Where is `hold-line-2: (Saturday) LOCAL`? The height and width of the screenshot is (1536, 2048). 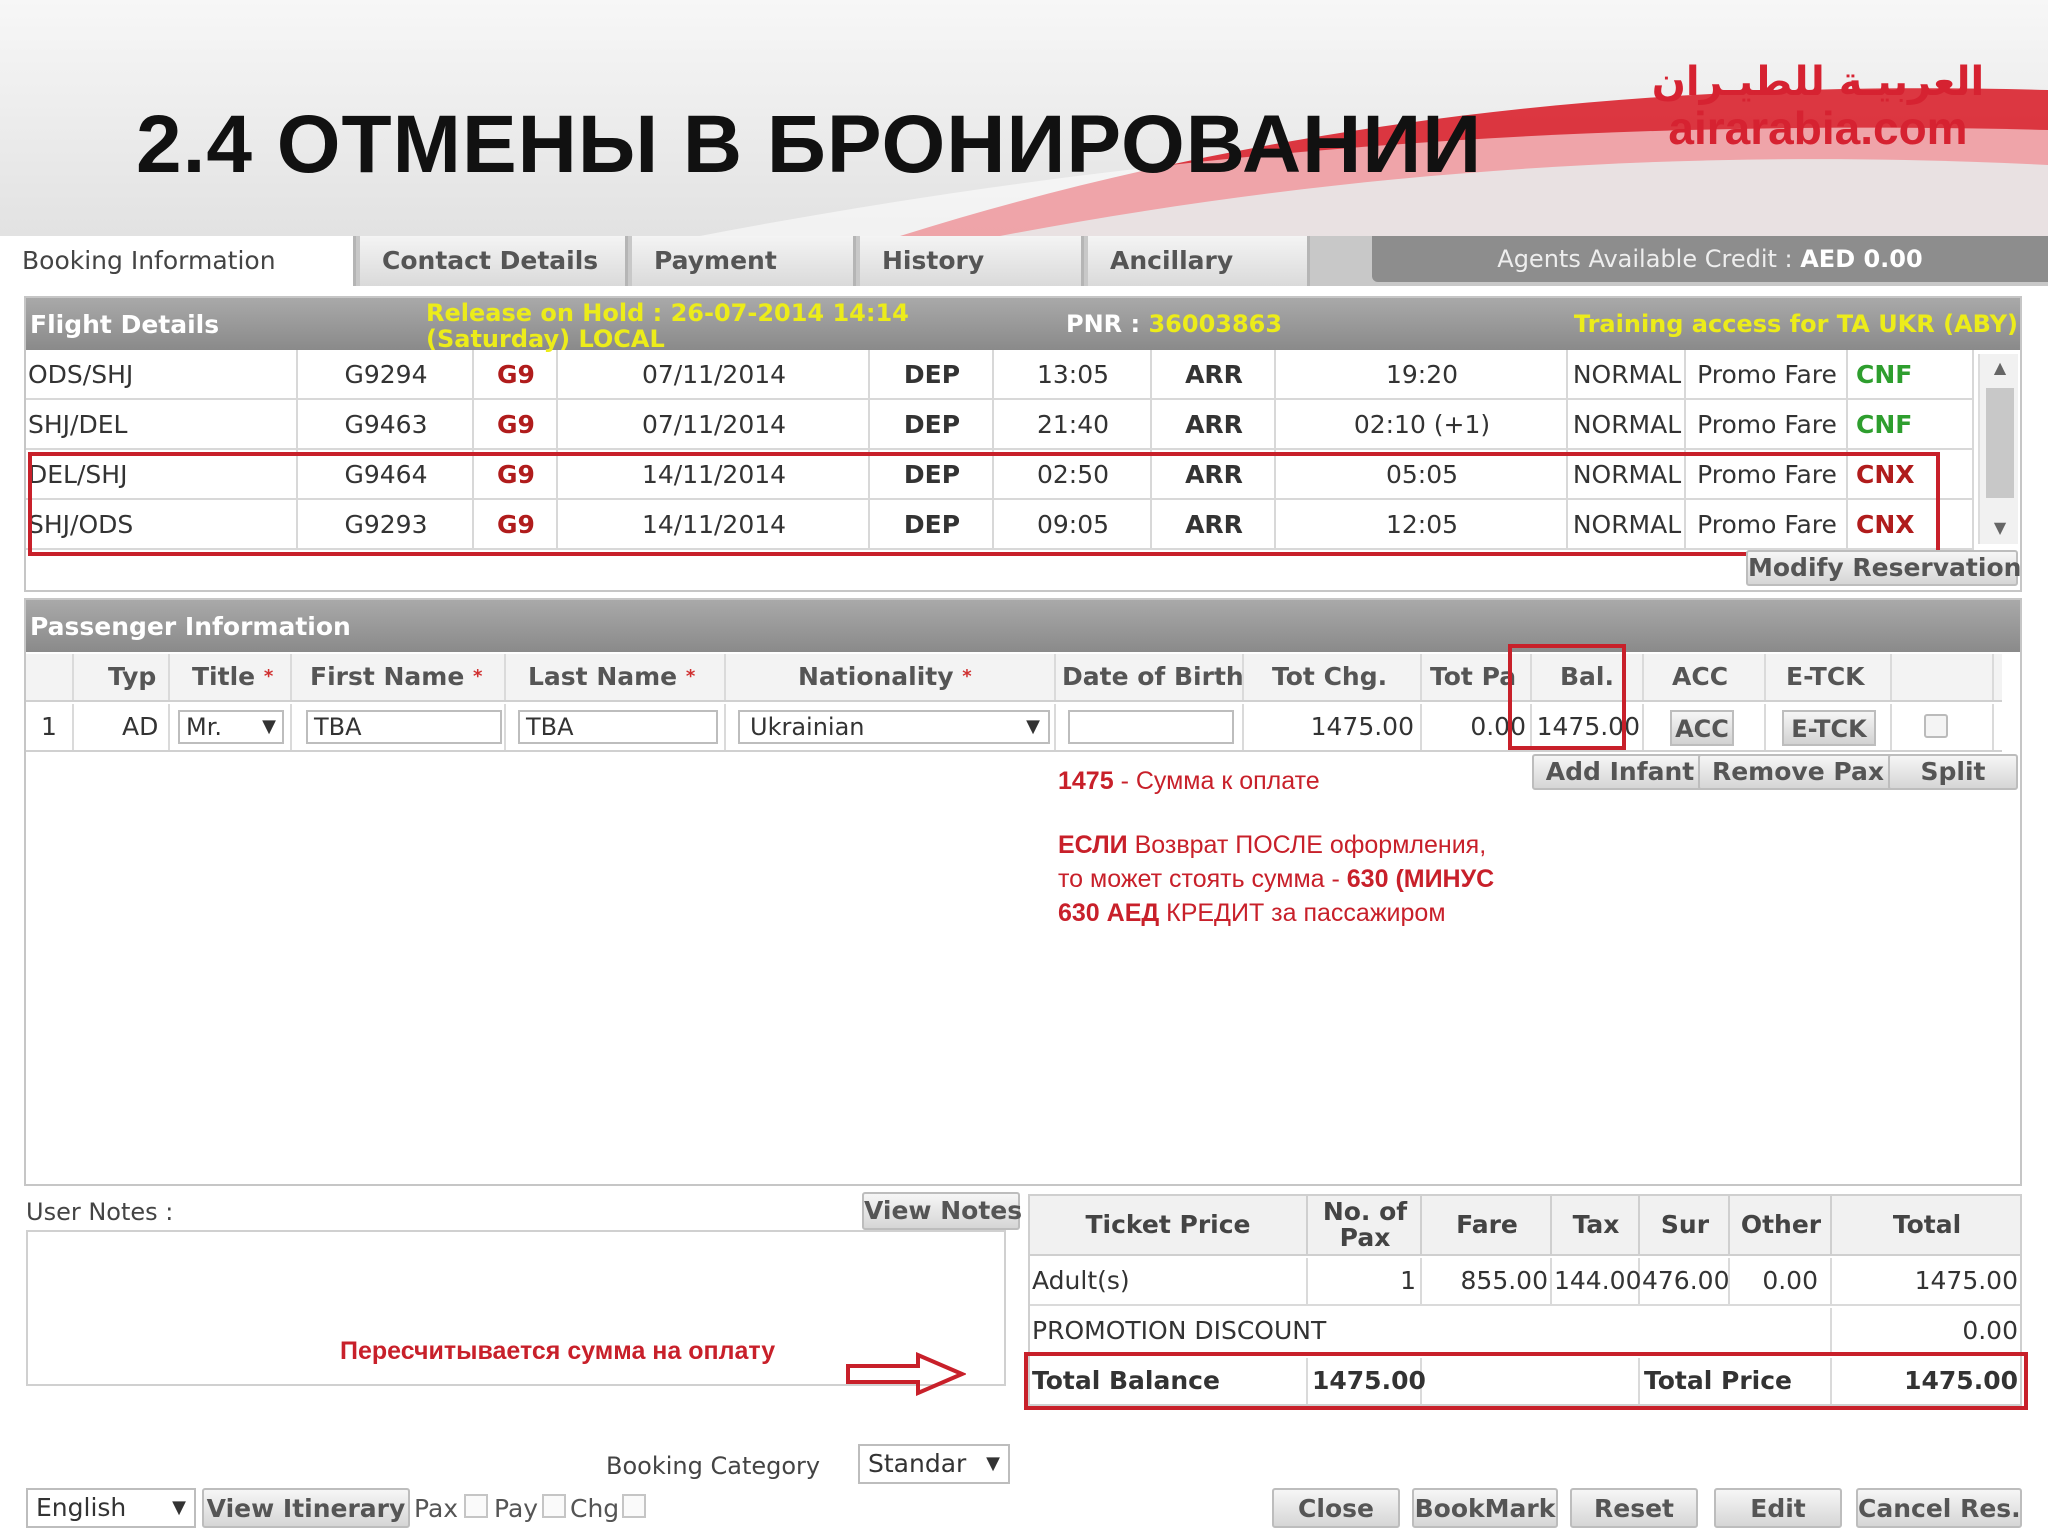 hold-line-2: (Saturday) LOCAL is located at coordinates (545, 339).